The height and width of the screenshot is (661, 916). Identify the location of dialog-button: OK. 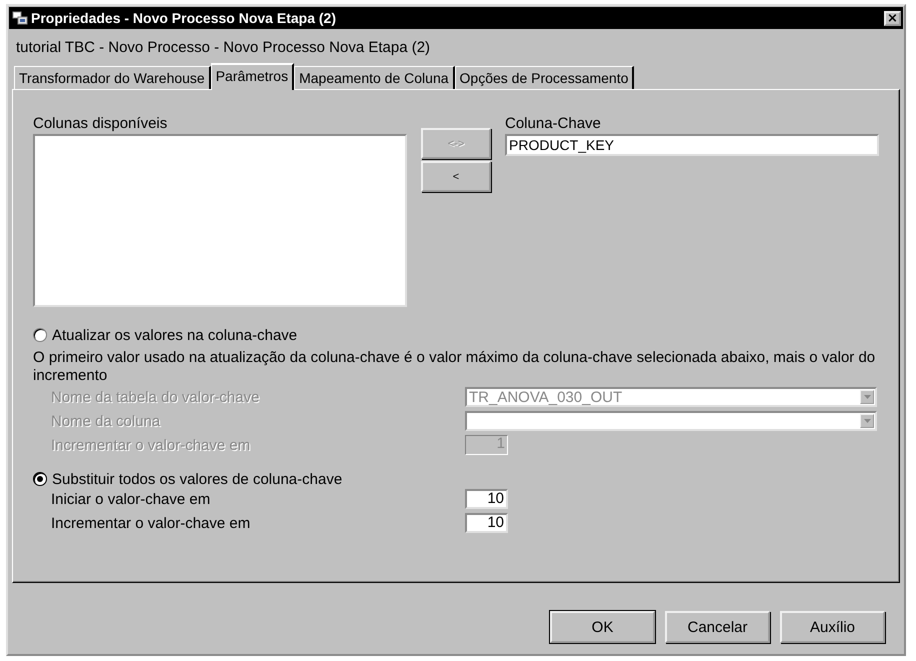
(602, 627).